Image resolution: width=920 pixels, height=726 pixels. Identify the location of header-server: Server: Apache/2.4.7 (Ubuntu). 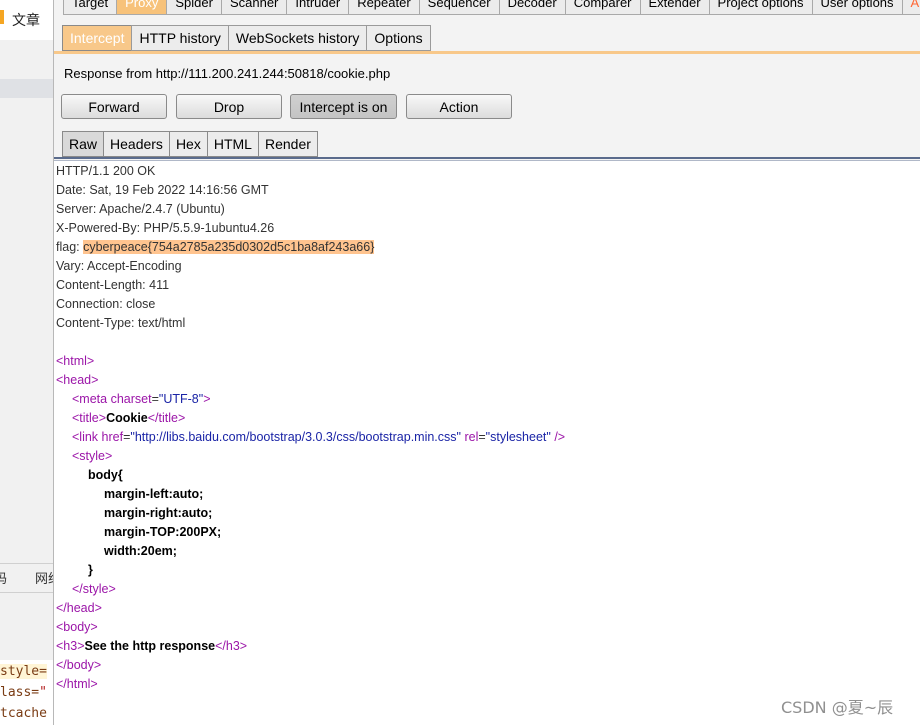
(140, 209).